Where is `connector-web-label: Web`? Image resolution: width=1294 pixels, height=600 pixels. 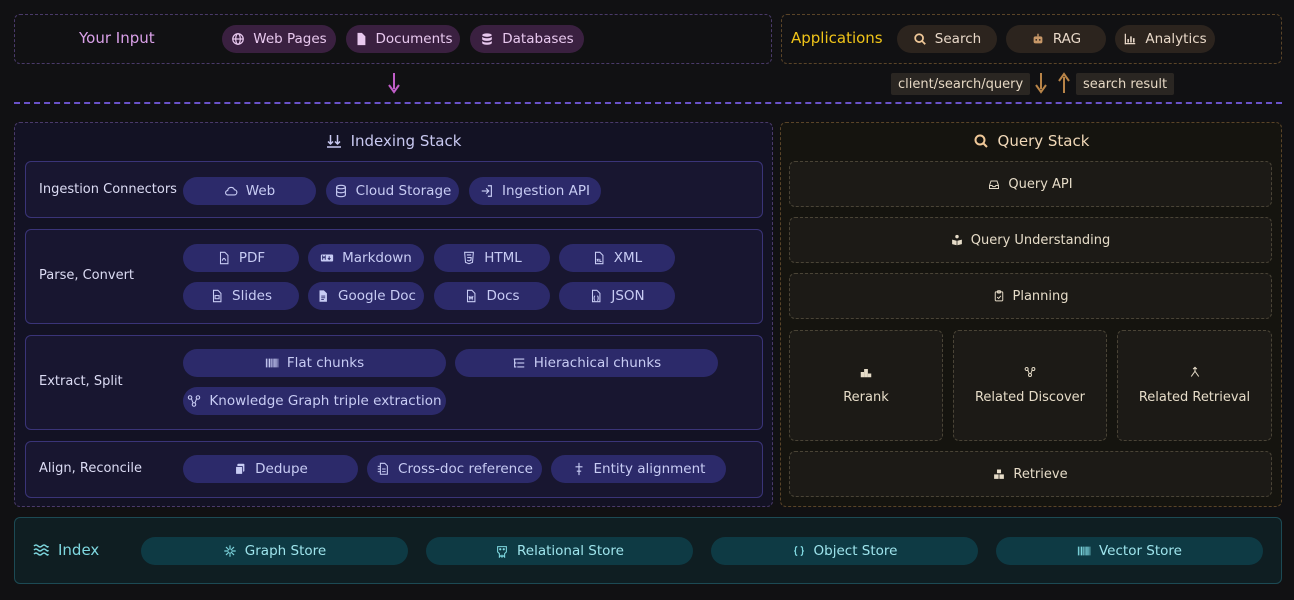 connector-web-label: Web is located at coordinates (260, 191).